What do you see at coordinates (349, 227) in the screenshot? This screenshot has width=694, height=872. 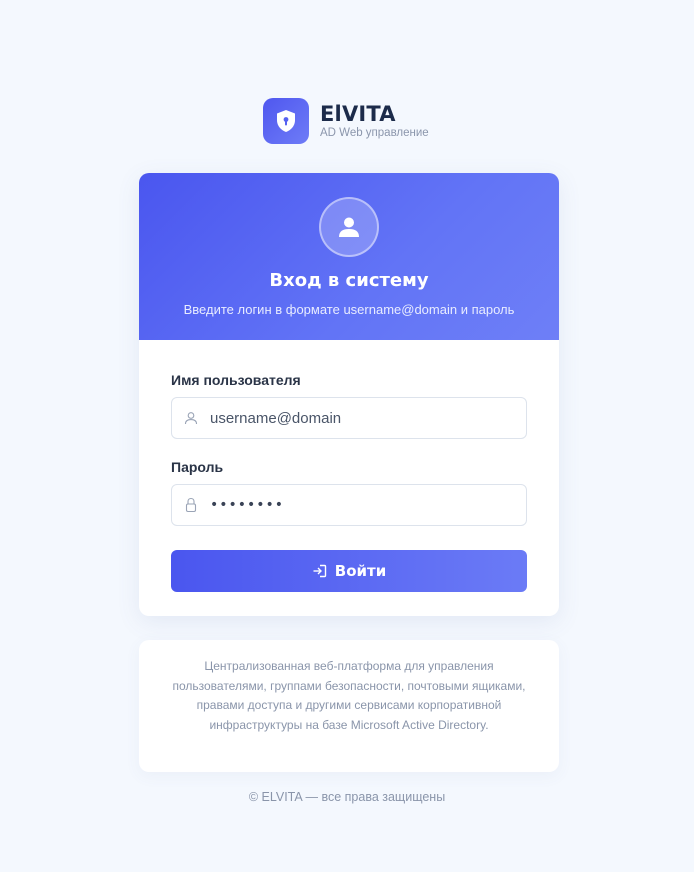 I see `user-icon` at bounding box center [349, 227].